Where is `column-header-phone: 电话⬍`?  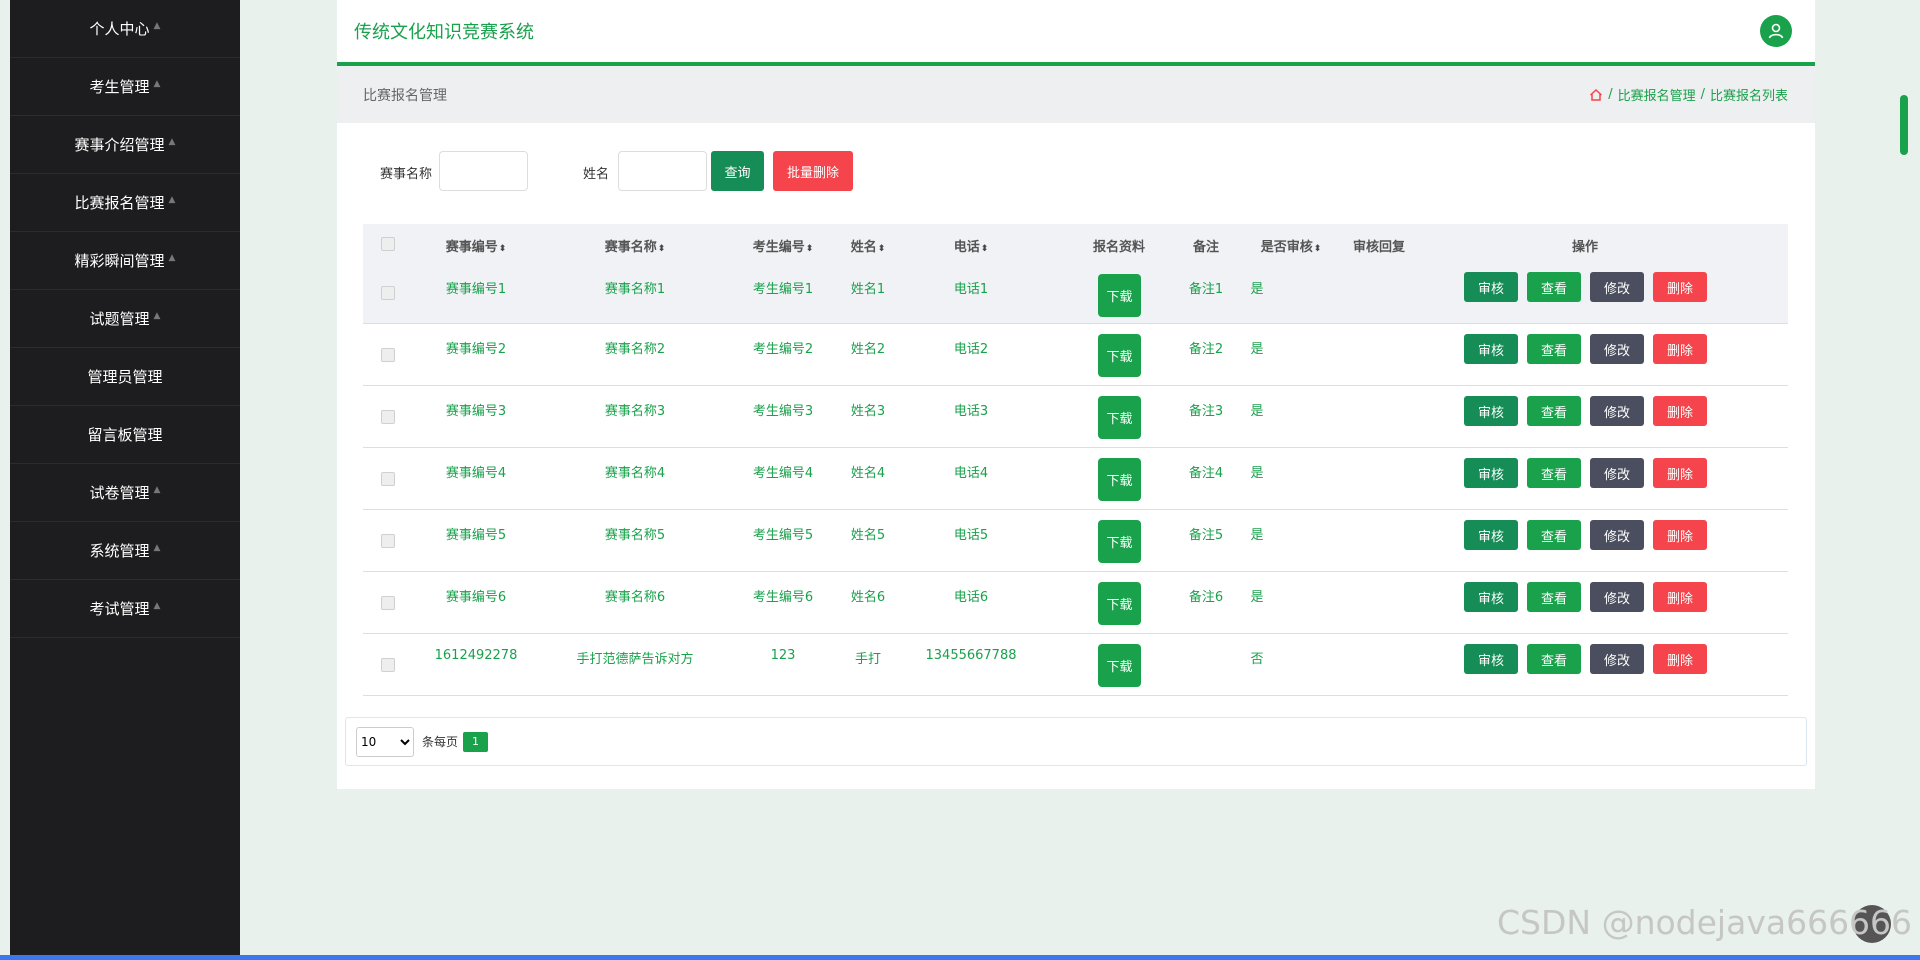 column-header-phone: 电话⬍ is located at coordinates (971, 245).